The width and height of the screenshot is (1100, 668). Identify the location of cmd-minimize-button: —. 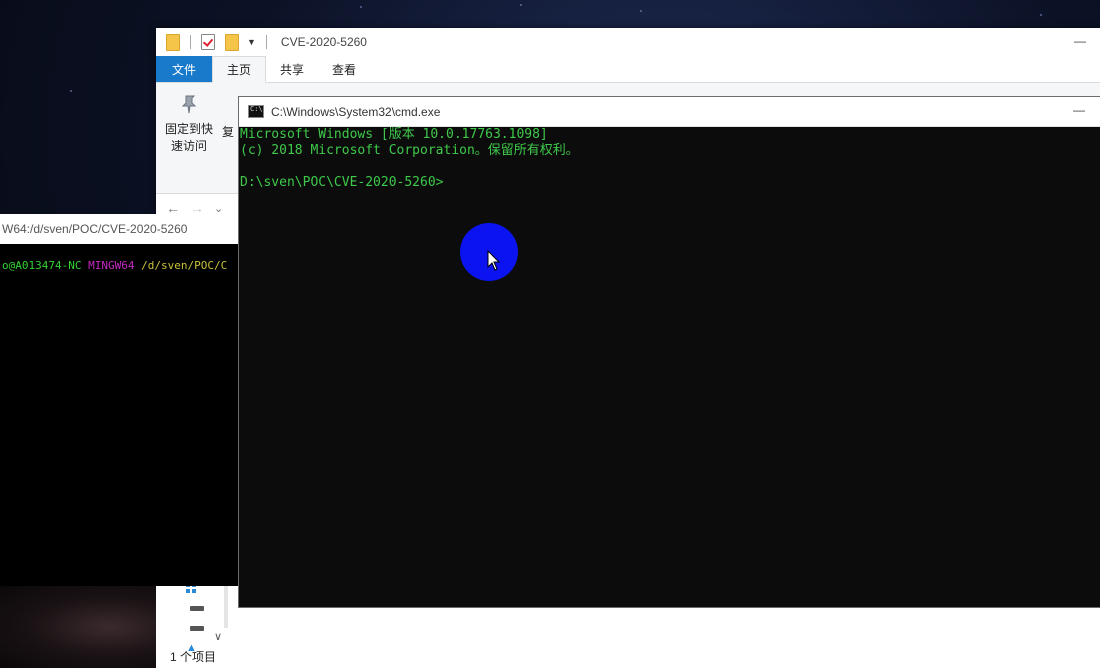
(1079, 110).